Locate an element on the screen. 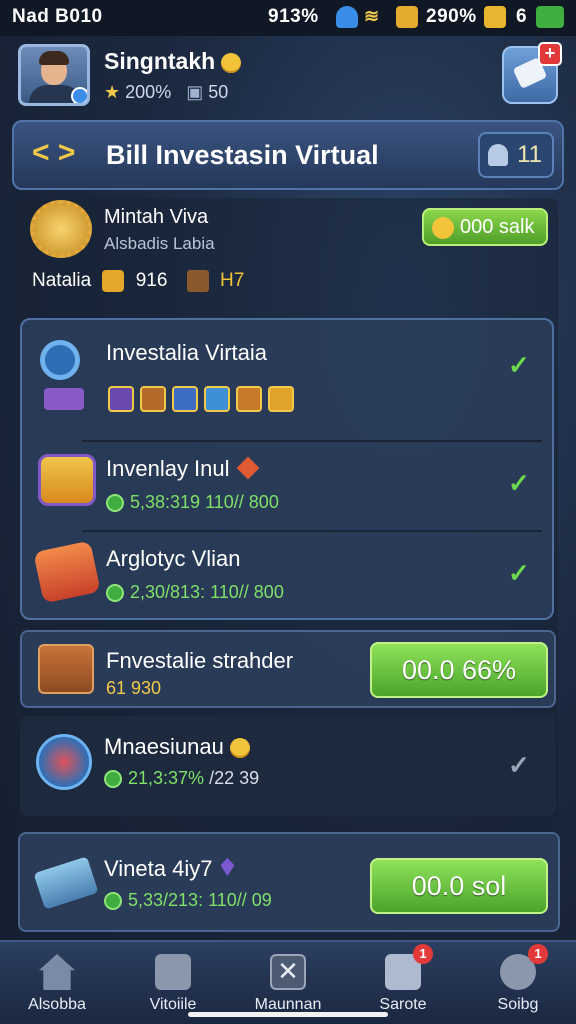 Image resolution: width=576 pixels, height=1024 pixels. resource-label: Natalia is located at coordinates (62, 281).